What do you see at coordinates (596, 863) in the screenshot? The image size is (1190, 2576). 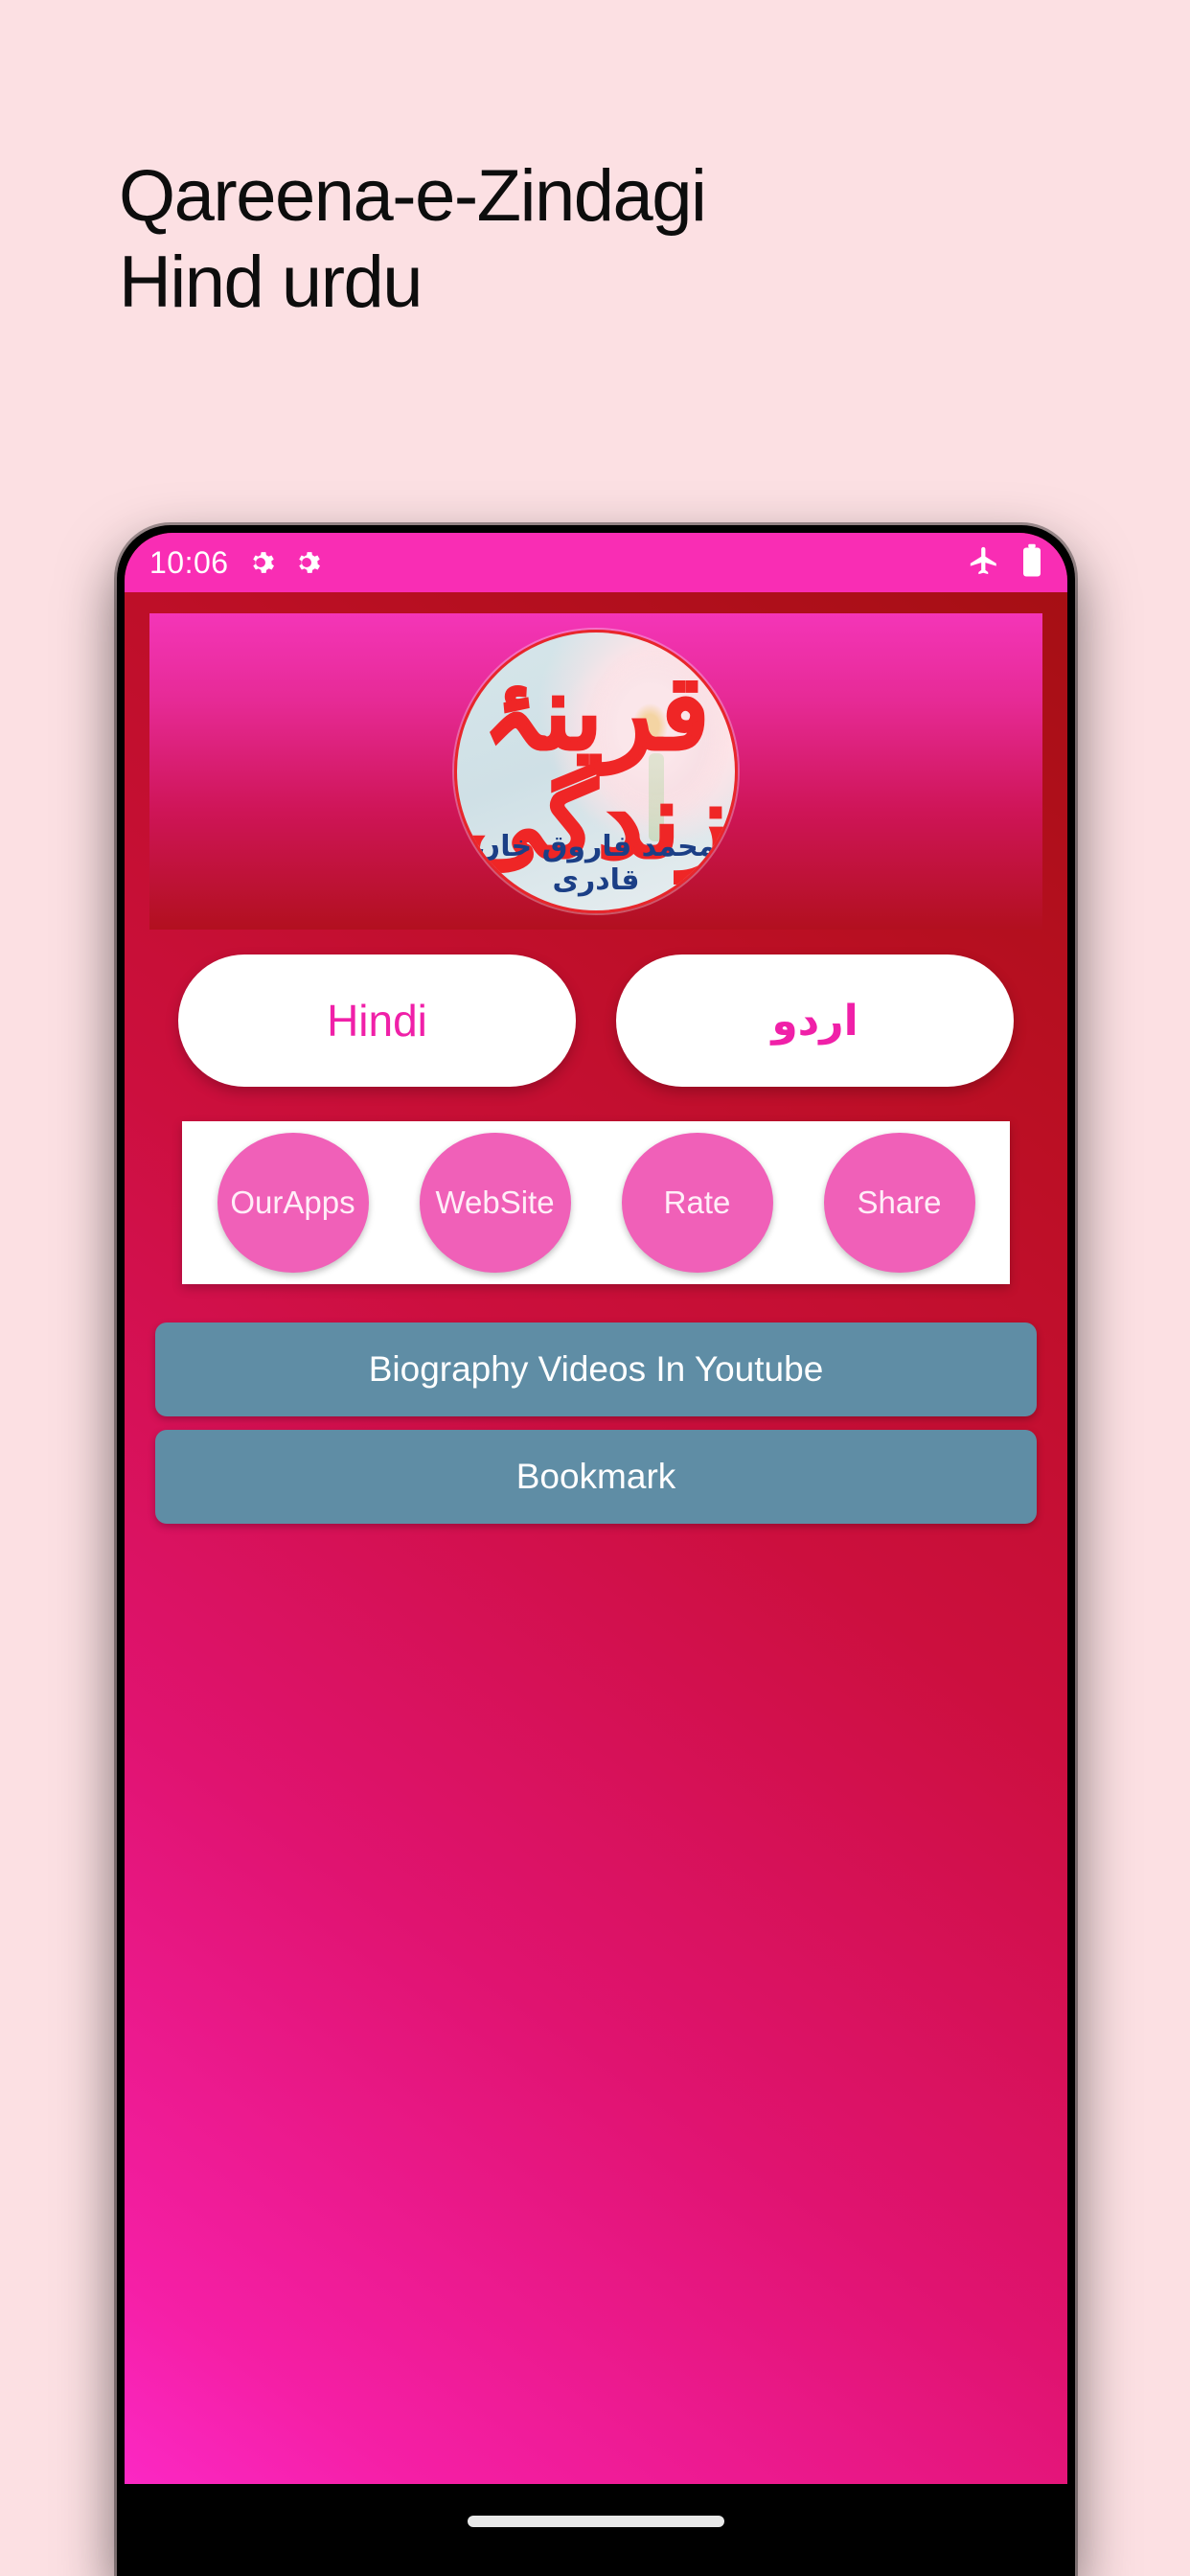 I see `logo-author-urdu: محمد فاروق خاں قادری` at bounding box center [596, 863].